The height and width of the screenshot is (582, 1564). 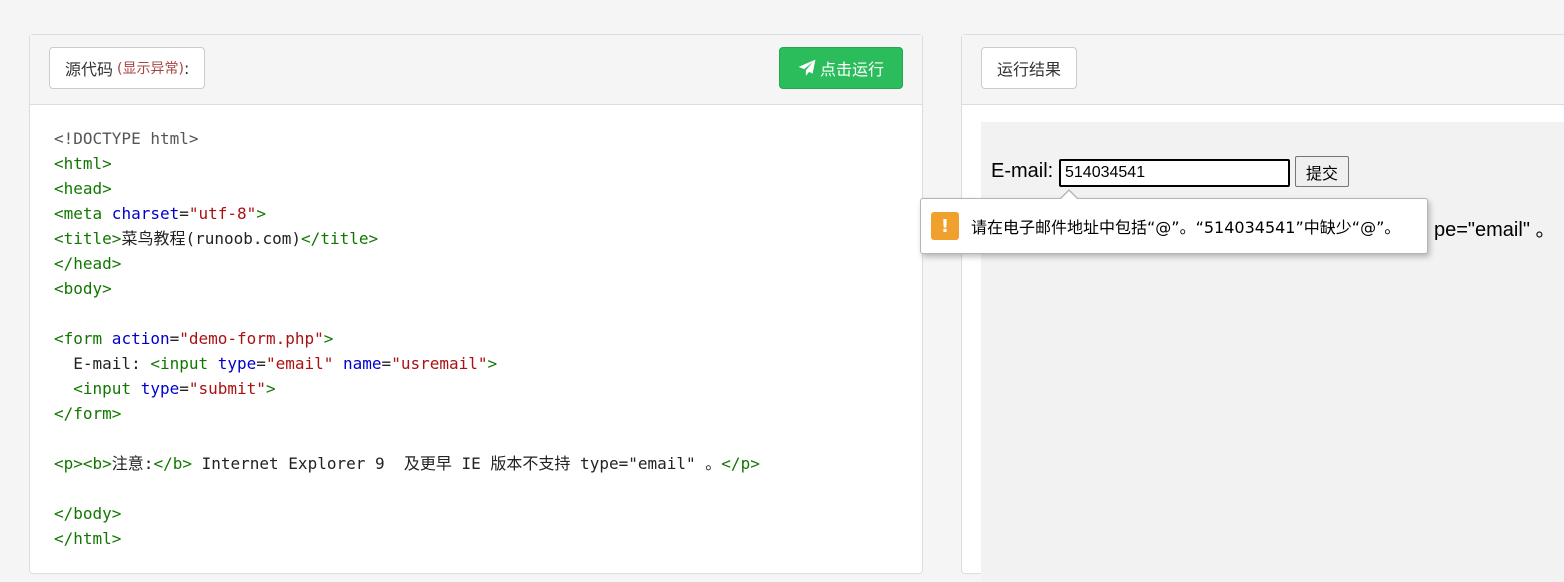 What do you see at coordinates (88, 538) in the screenshot?
I see `code-token: </html>` at bounding box center [88, 538].